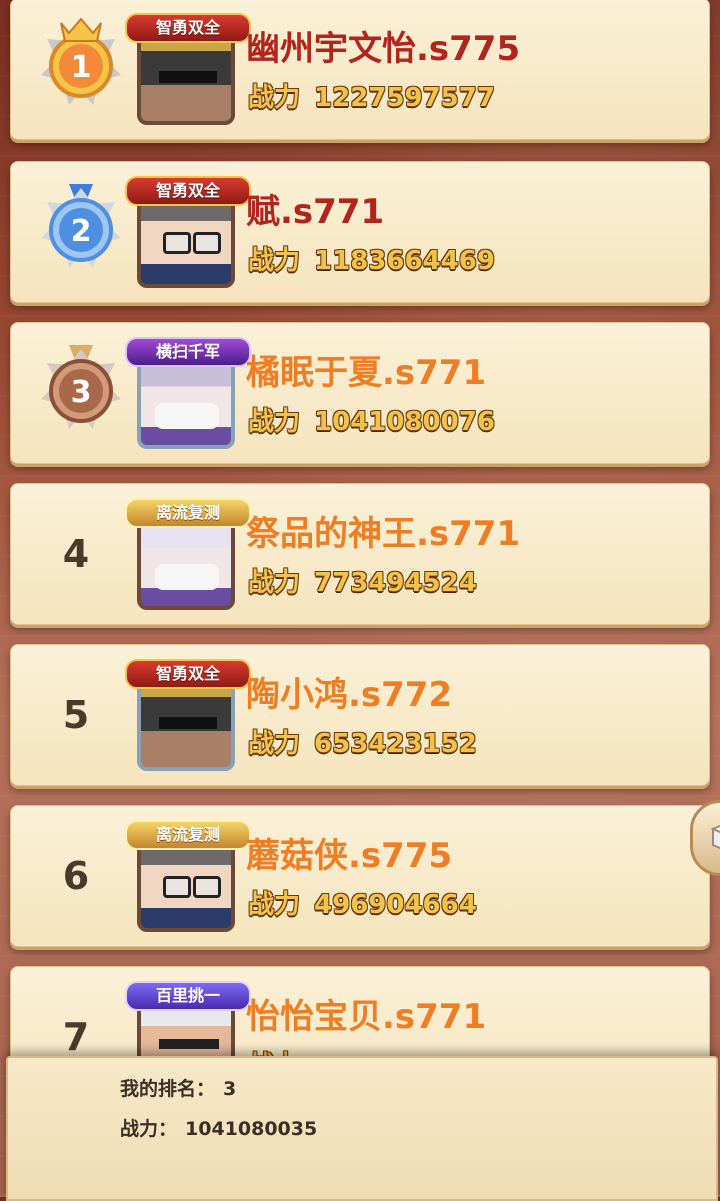 The image size is (720, 1201). I want to click on player-name: 幽州宇文怡.s775, so click(383, 49).